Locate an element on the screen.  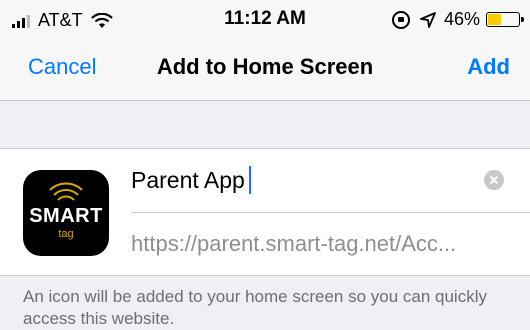
rotation-lock-icon is located at coordinates (400, 19).